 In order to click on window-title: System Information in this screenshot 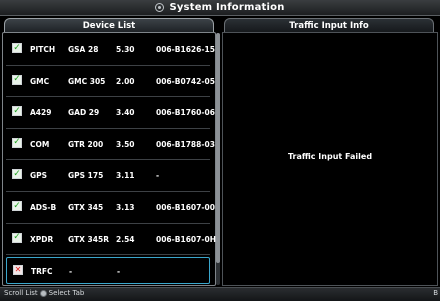, I will do `click(220, 7)`.